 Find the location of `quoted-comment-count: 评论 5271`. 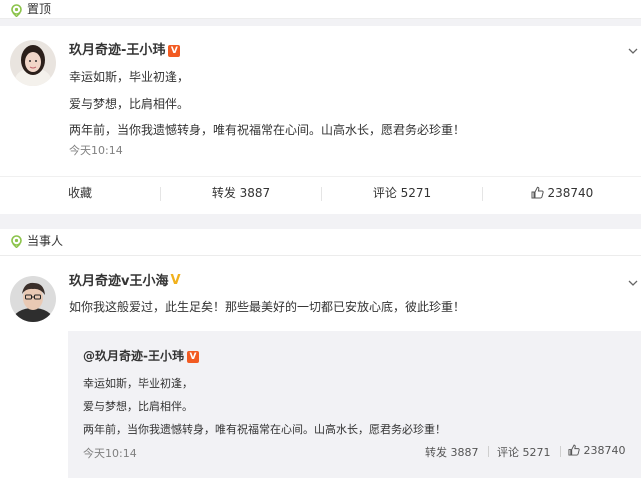

quoted-comment-count: 评论 5271 is located at coordinates (524, 452).